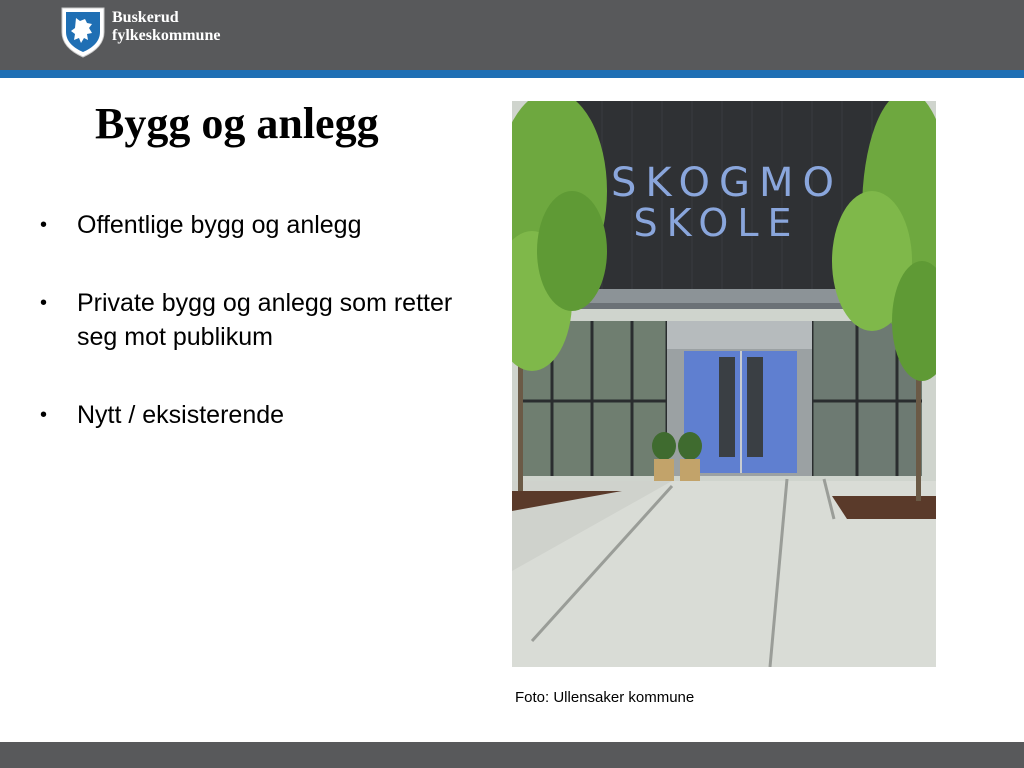 This screenshot has height=768, width=1024. I want to click on photo-caption: Foto: Ullensaker kommune, so click(605, 697).